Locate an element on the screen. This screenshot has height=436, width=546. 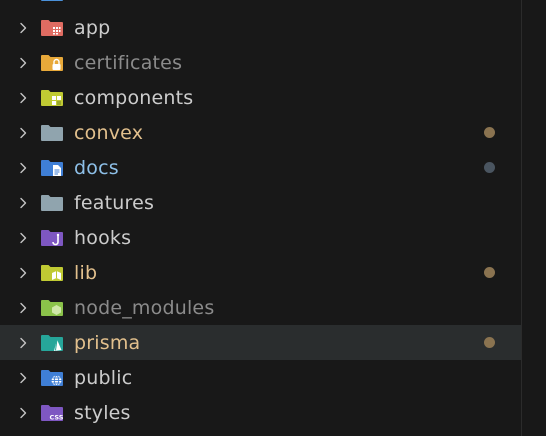
folder-row-lib: lib is located at coordinates (261, 272).